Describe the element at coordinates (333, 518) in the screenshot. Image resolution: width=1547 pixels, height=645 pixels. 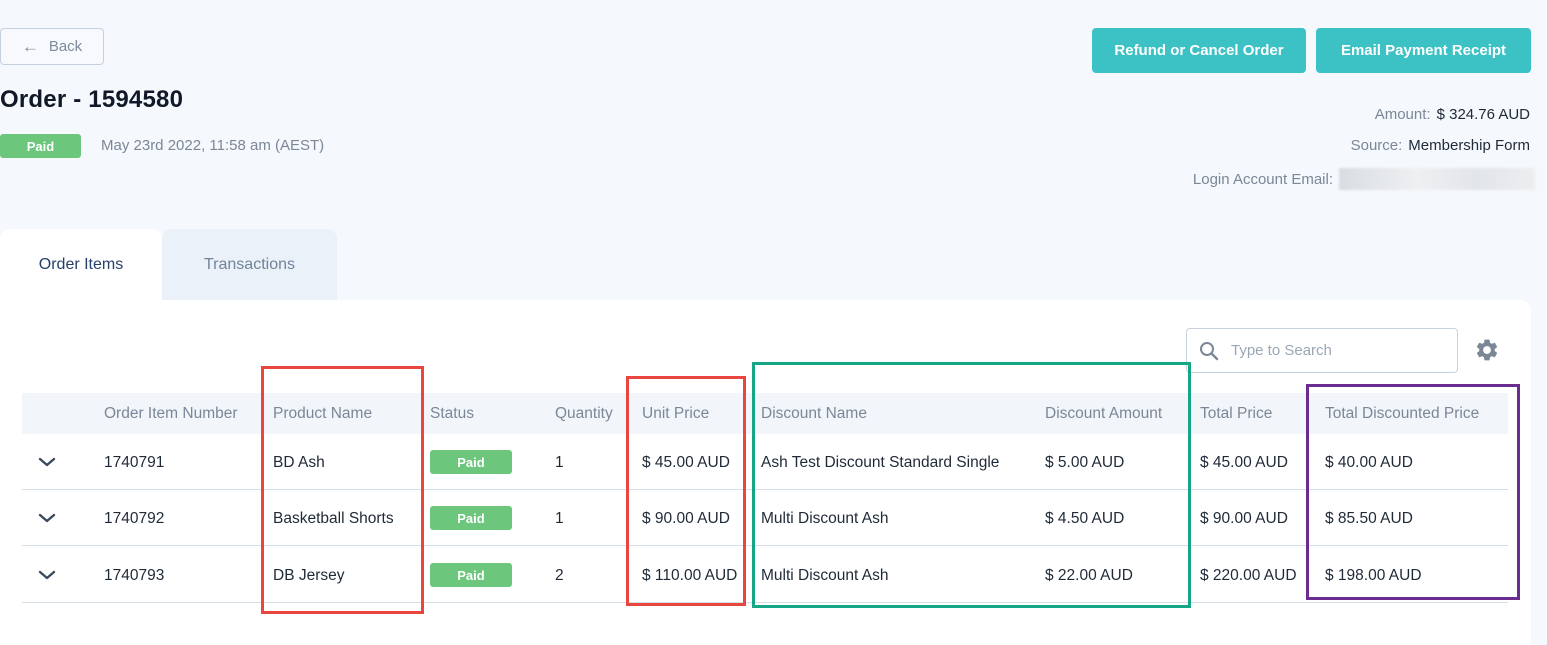
I see `table-cell: Basketball Shorts` at that location.